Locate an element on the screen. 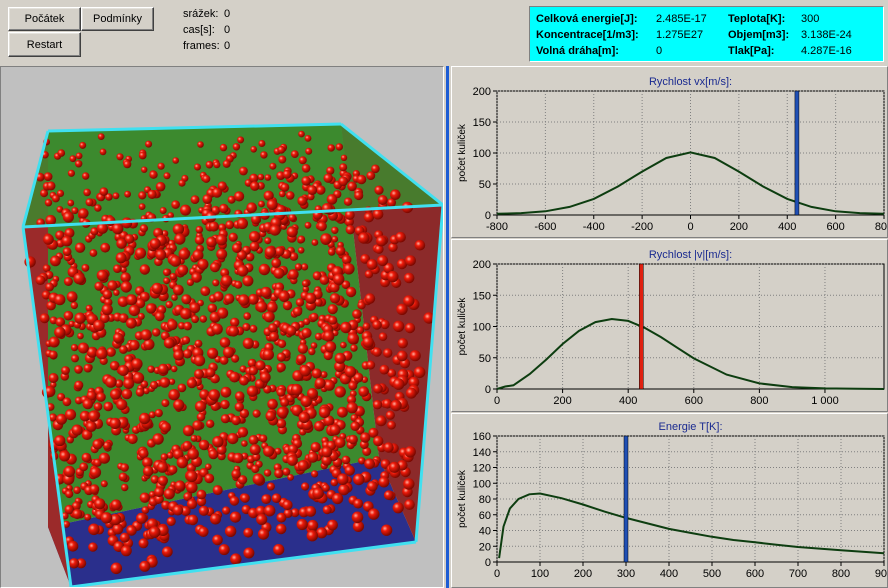 Image resolution: width=888 pixels, height=588 pixels. concentration-label: Koncentrace[1/m3]: is located at coordinates (587, 35).